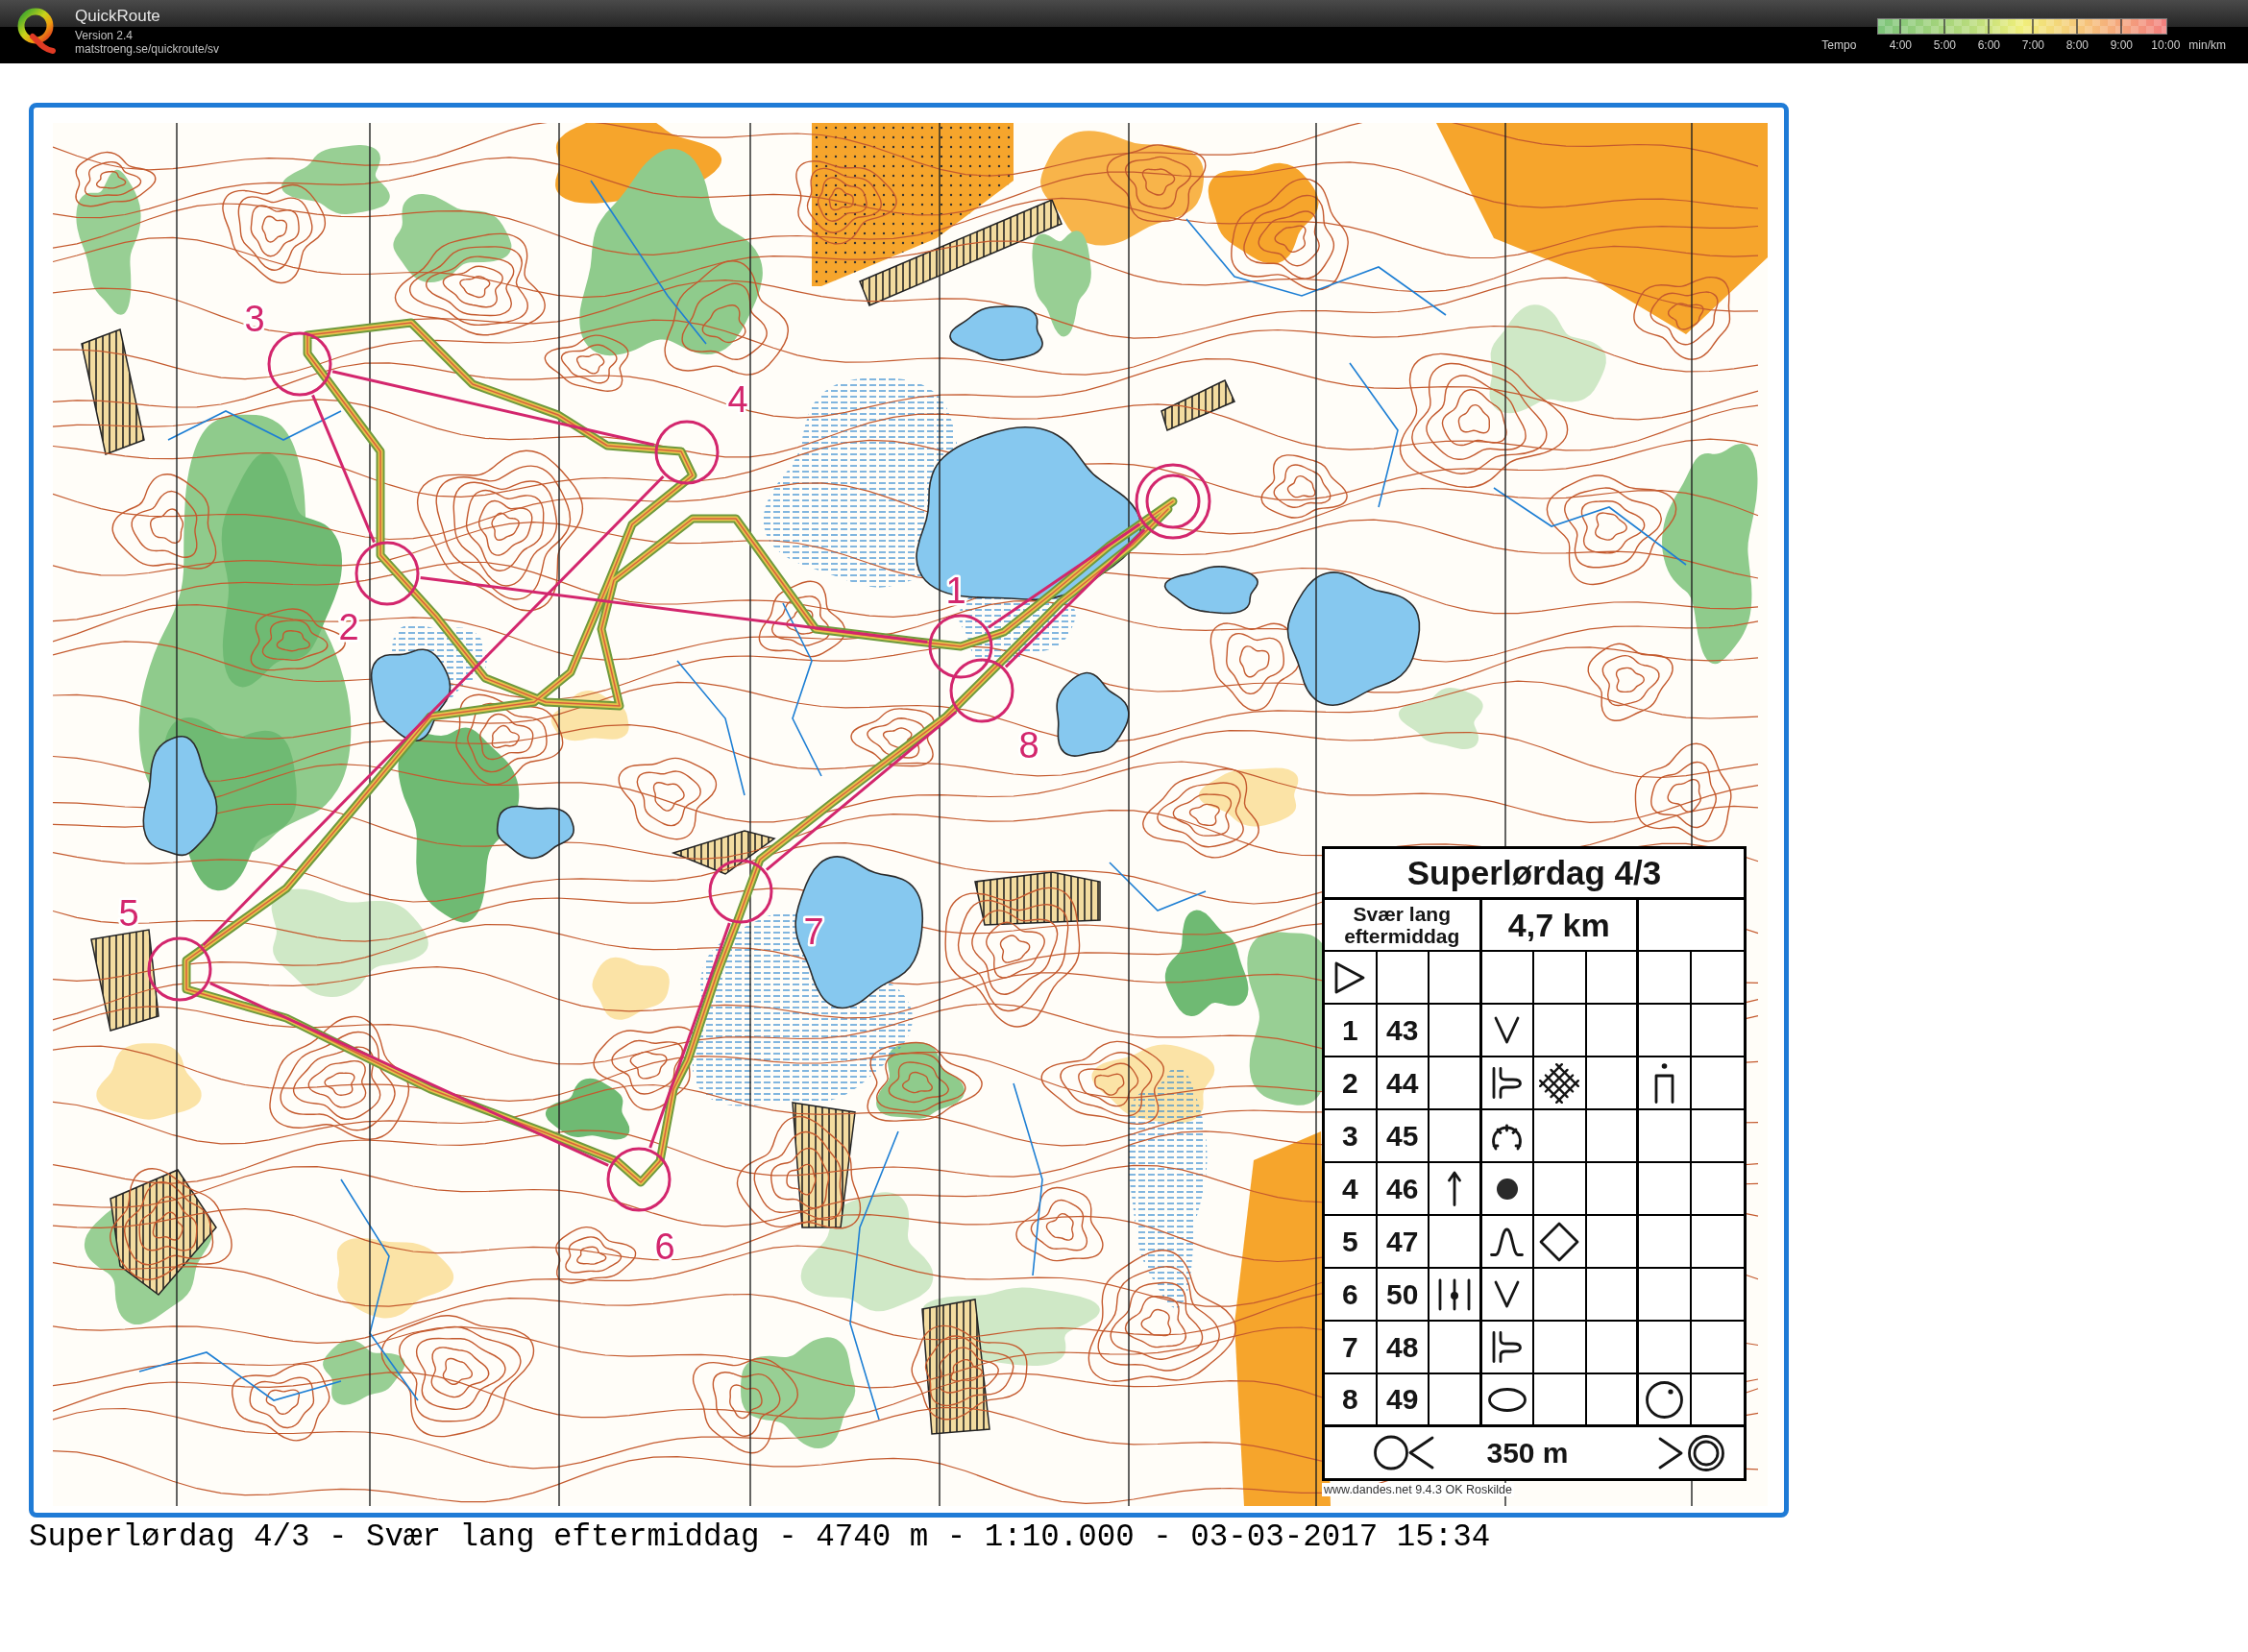 This screenshot has height=1652, width=2248. Describe the element at coordinates (2166, 45) in the screenshot. I see `tempo-tick-label: 10:00` at that location.